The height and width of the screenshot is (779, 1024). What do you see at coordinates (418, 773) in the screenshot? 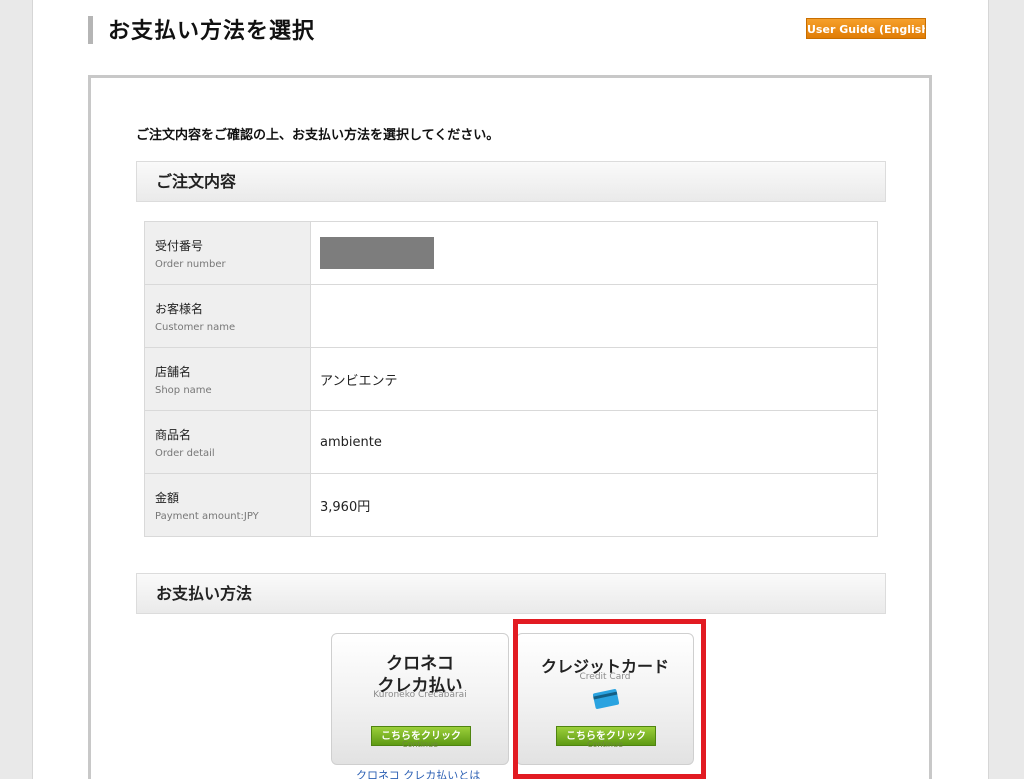
I see `kuroneko-info-link: クロネコ クレカ払いとは` at bounding box center [418, 773].